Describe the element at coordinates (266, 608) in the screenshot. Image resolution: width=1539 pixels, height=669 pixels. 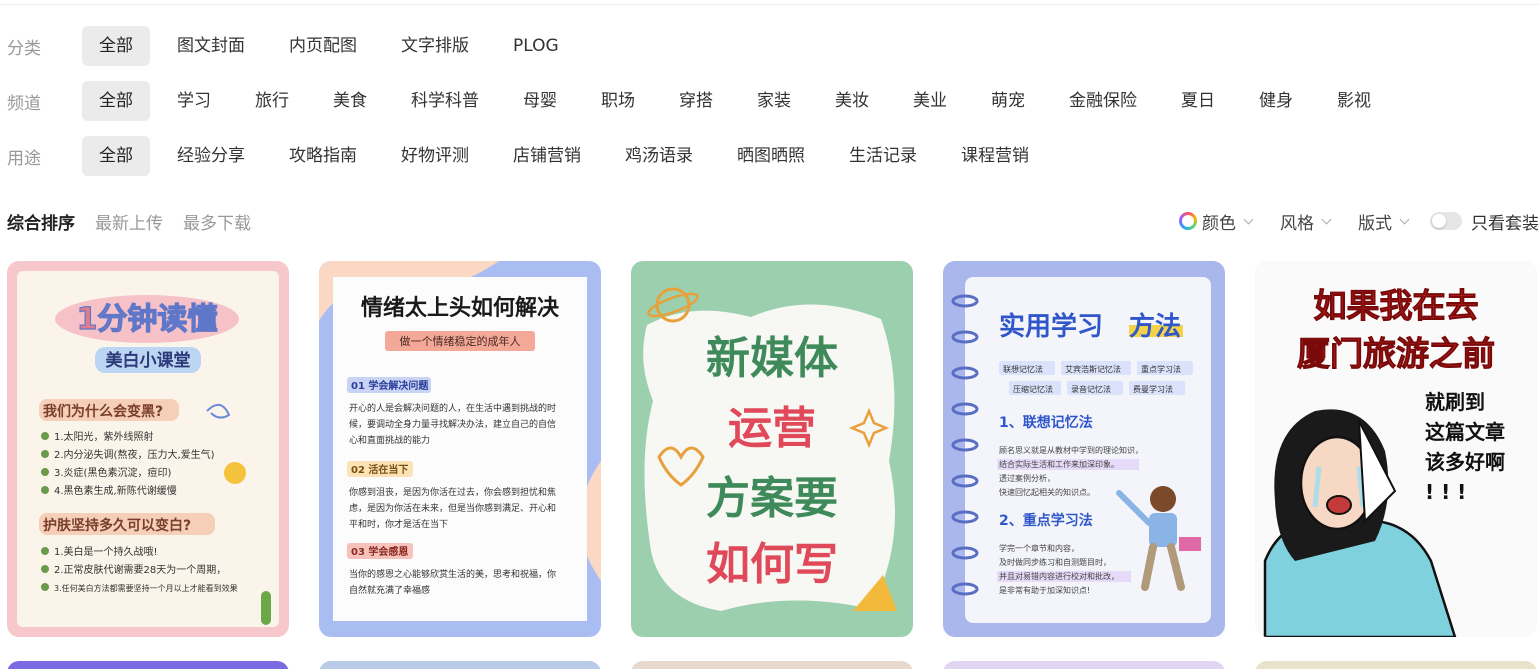
I see `cactus-icon` at that location.